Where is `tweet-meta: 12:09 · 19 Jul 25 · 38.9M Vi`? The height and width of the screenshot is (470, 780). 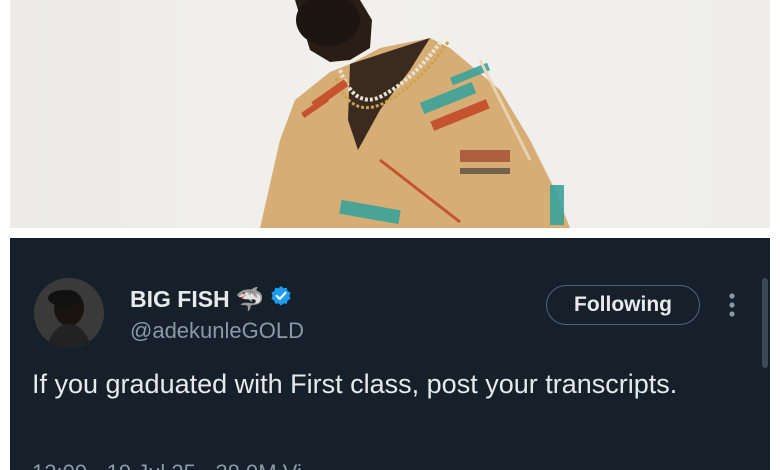
tweet-meta: 12:09 · 19 Jul 25 · 38.9M Vi is located at coordinates (167, 465).